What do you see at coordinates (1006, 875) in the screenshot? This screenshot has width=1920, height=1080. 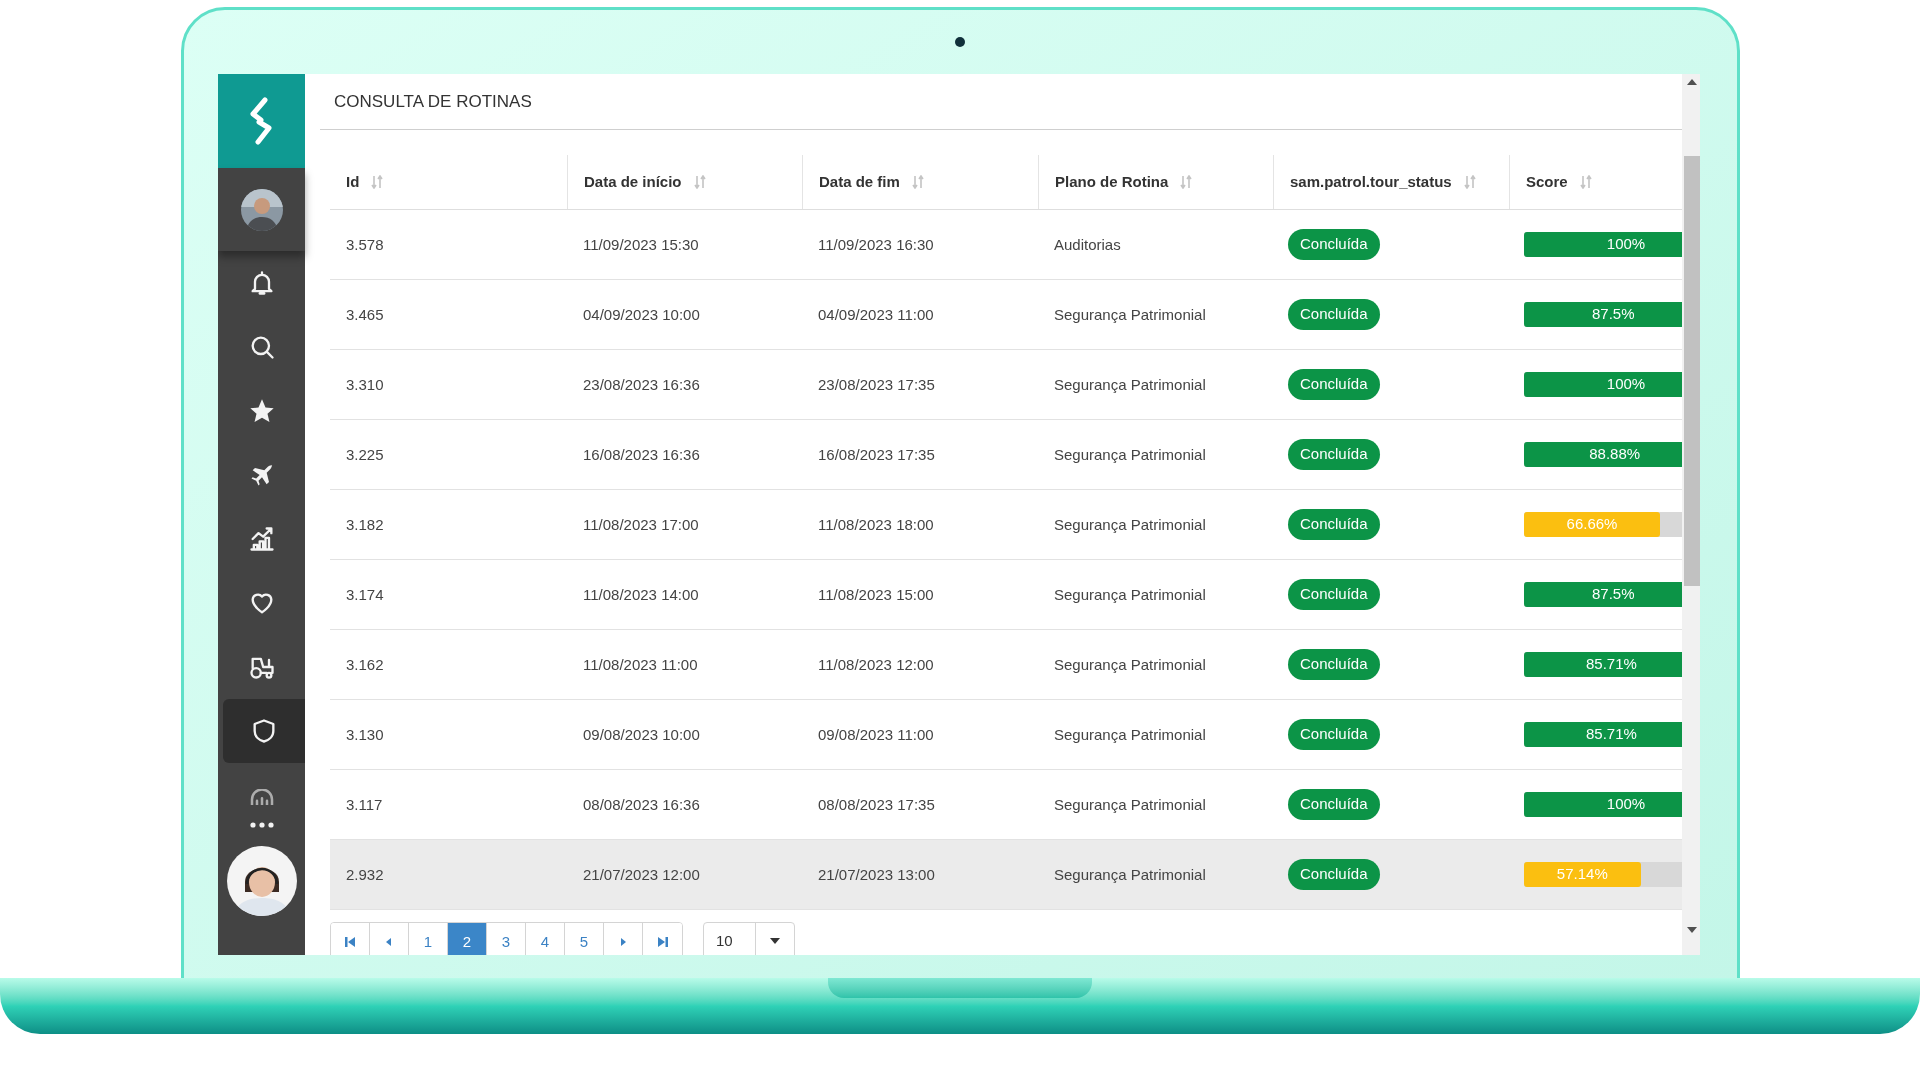 I see `table-row: 2.932 21/07/2023 12:00 21/07/2023 13:00 Segurança Patrimonial Concluída 57.14%` at bounding box center [1006, 875].